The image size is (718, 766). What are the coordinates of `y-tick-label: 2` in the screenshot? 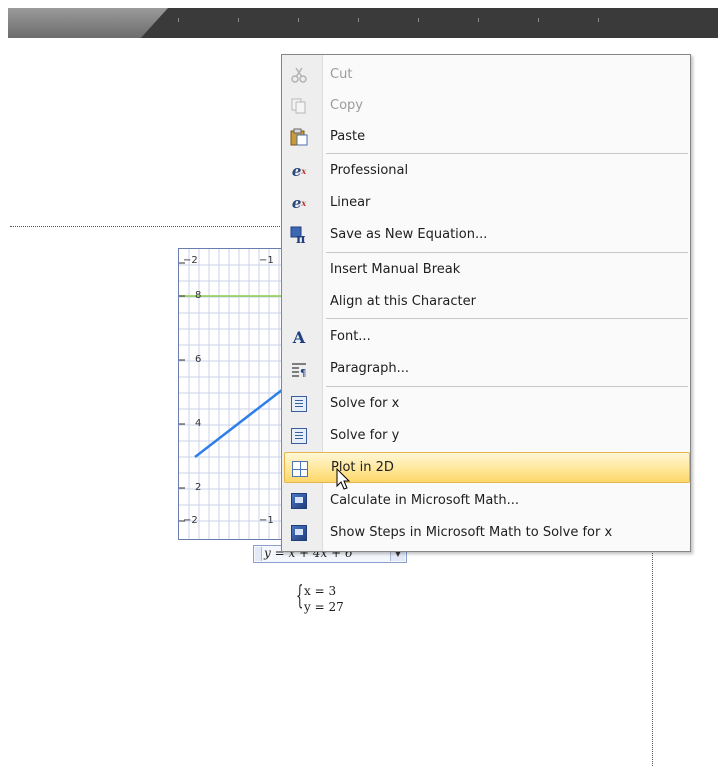 It's located at (198, 487).